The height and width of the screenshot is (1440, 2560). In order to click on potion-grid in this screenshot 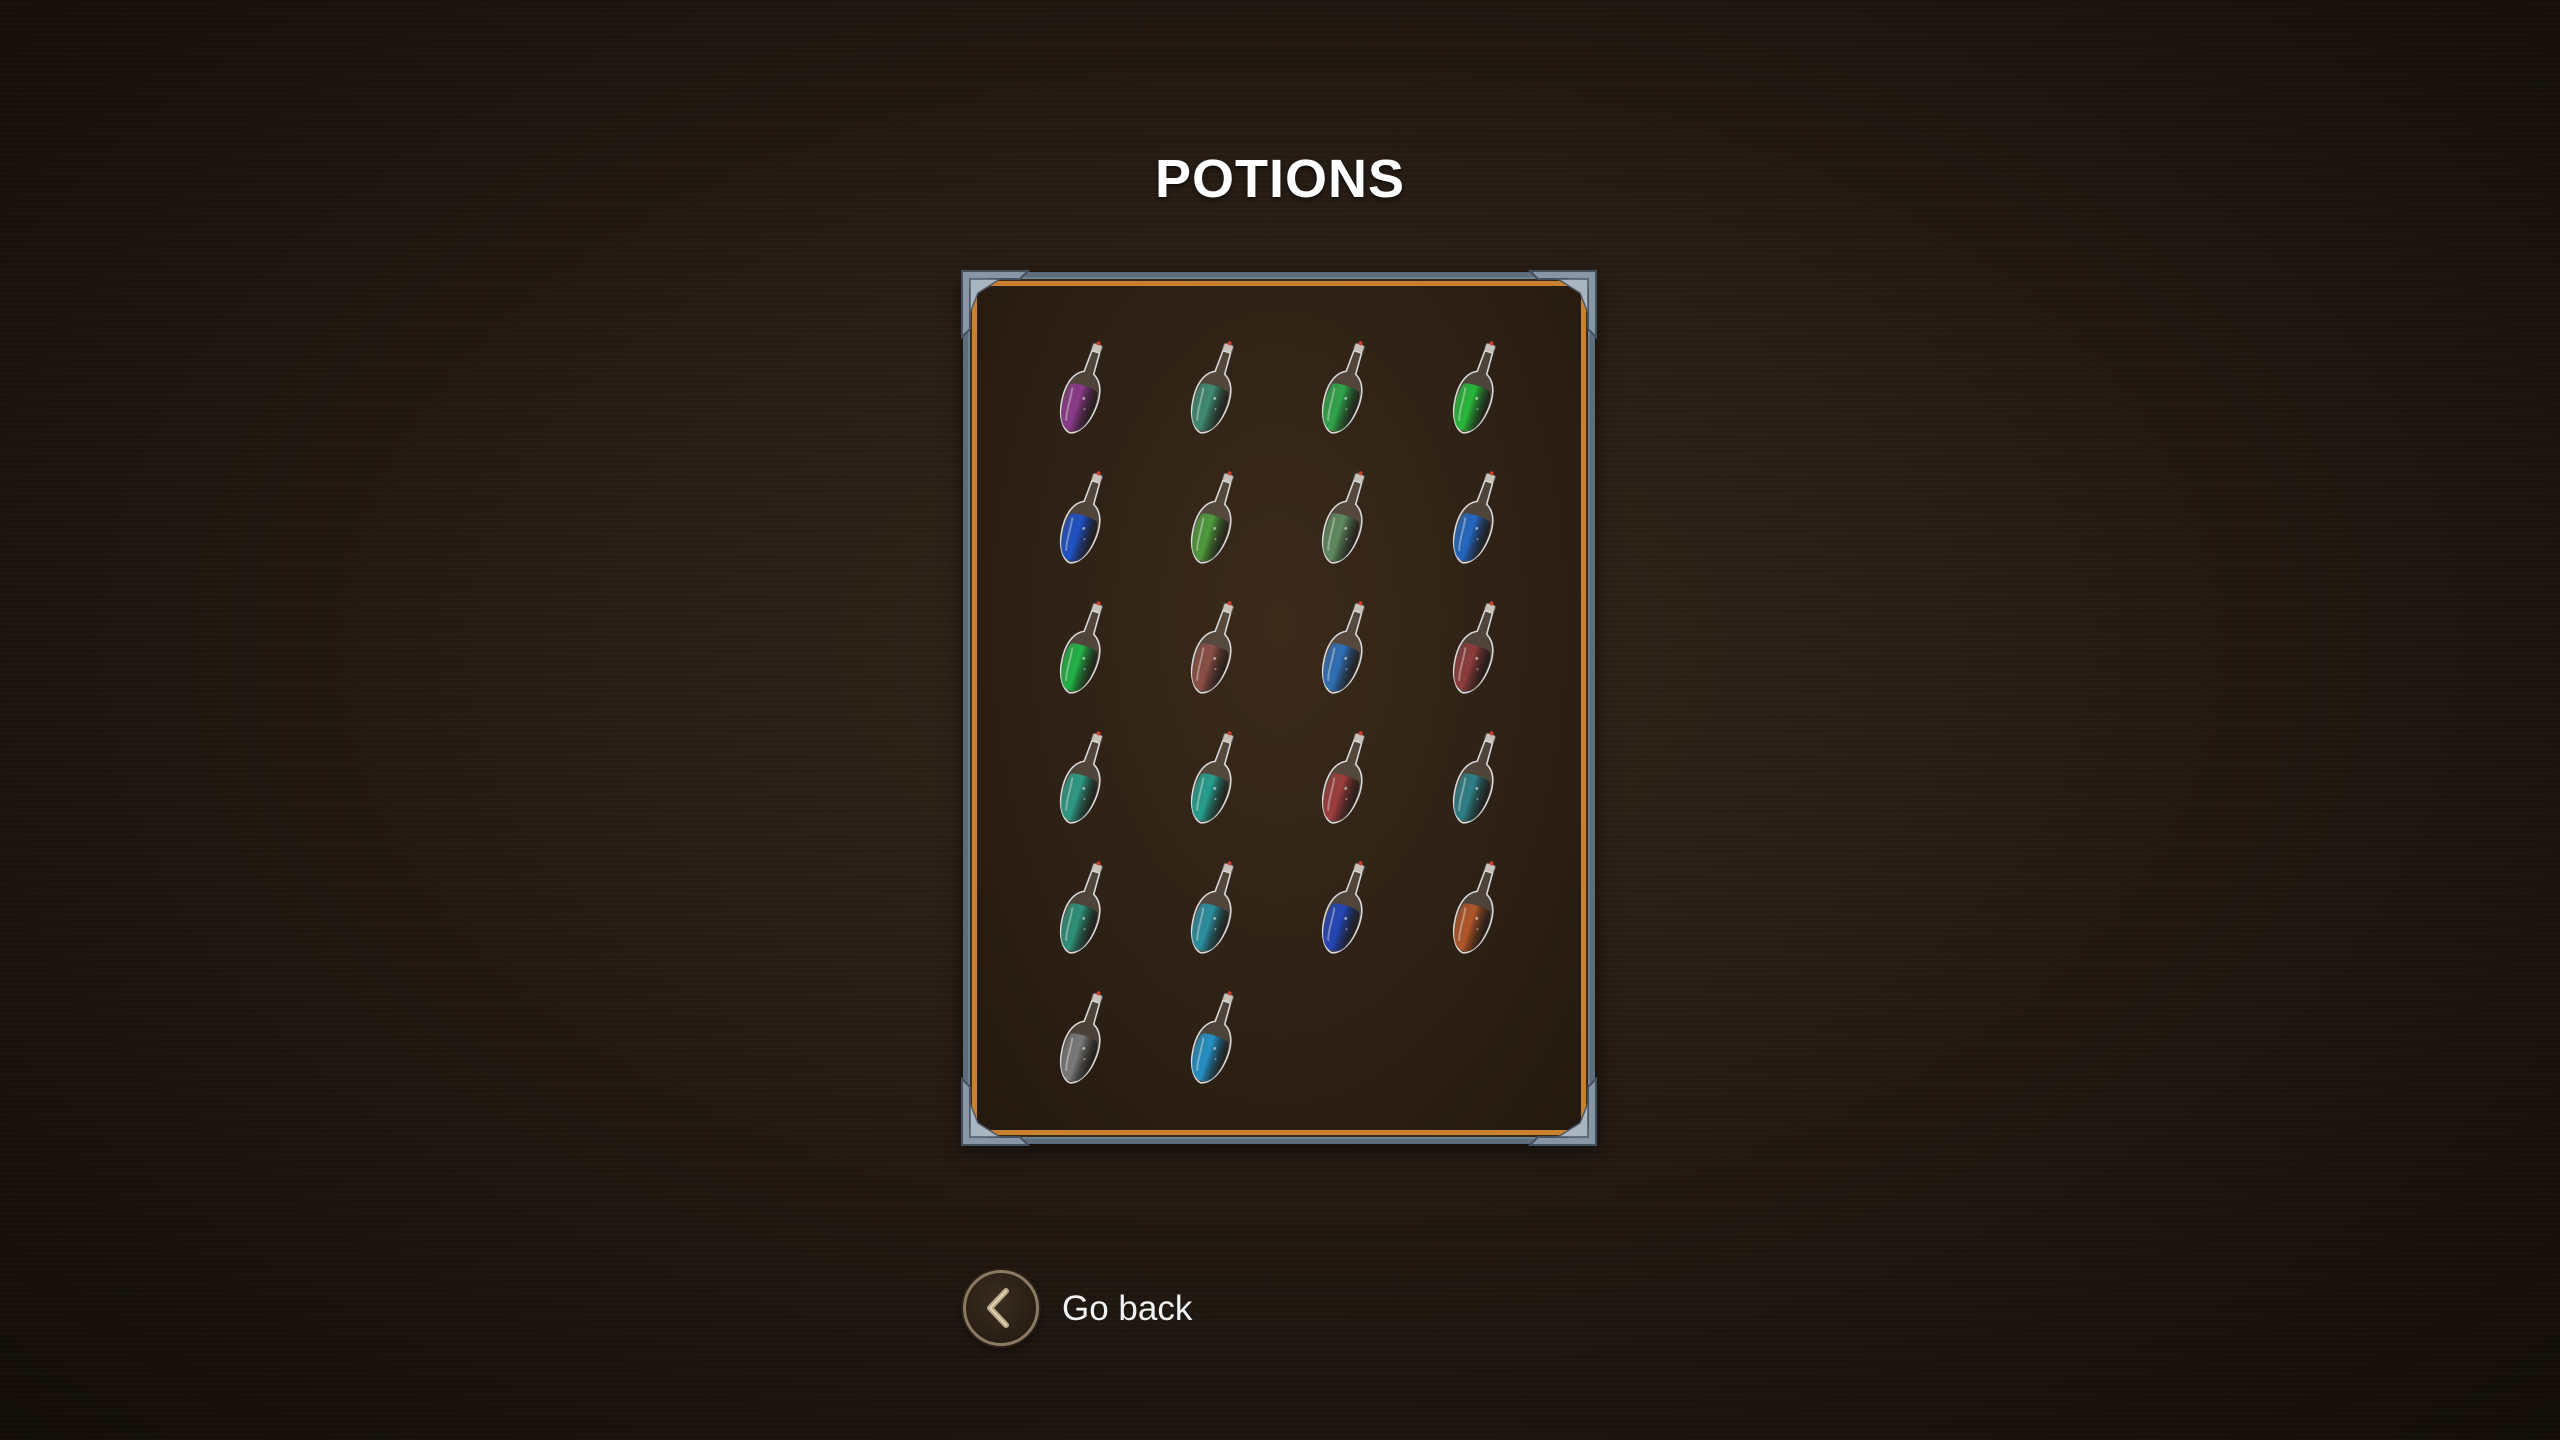, I will do `click(1279, 708)`.